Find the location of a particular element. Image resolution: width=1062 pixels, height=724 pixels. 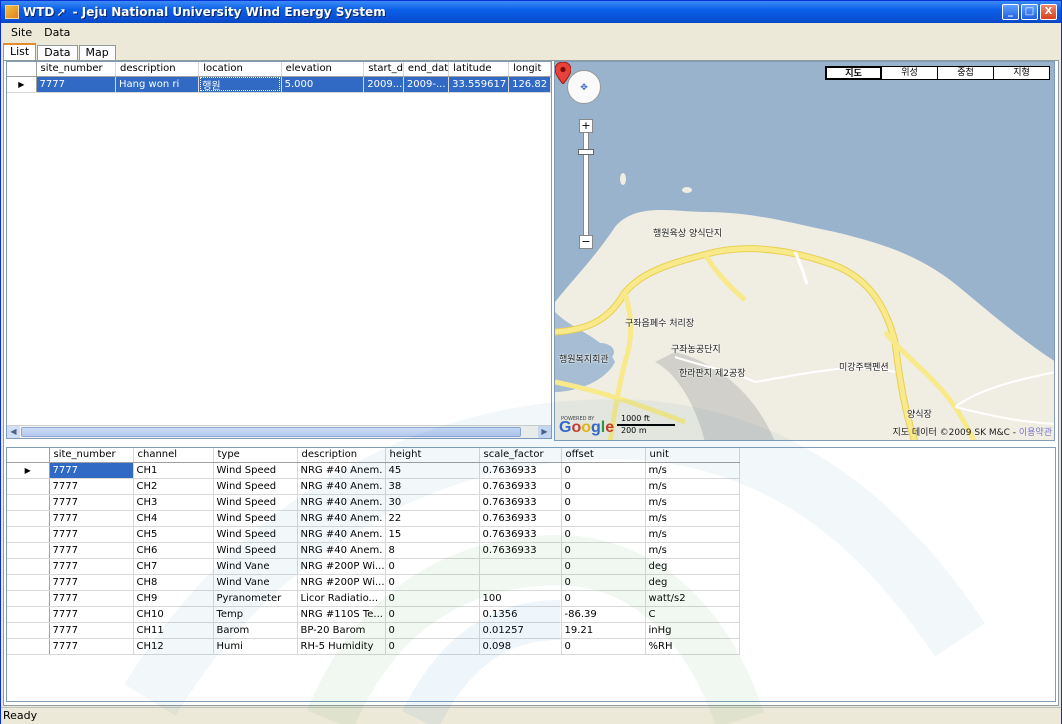

channel-column-header-unit: unit is located at coordinates (692, 455).